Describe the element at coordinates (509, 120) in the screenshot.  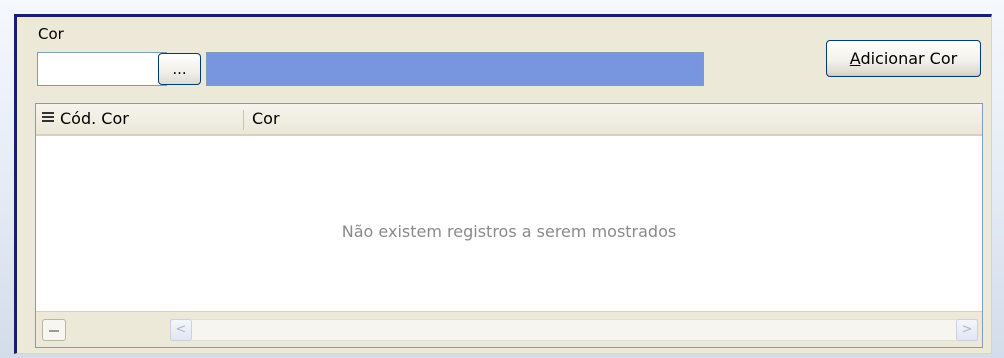
I see `grid-header: Cód. Cor Cor` at that location.